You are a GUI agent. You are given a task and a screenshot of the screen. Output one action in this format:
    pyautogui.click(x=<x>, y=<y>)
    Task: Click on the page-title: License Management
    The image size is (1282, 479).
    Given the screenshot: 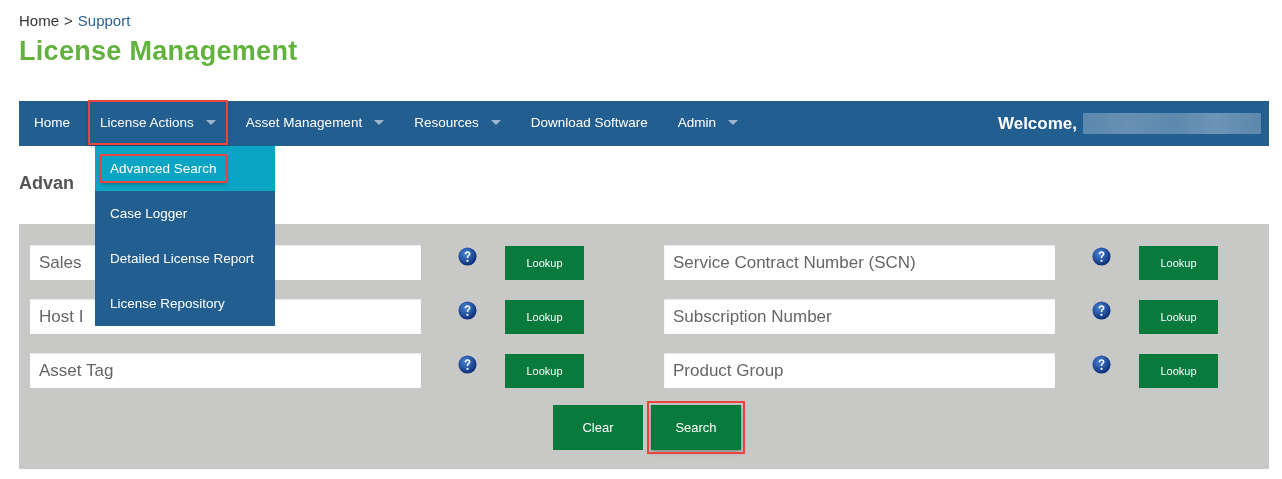 What is the action you would take?
    pyautogui.click(x=159, y=52)
    